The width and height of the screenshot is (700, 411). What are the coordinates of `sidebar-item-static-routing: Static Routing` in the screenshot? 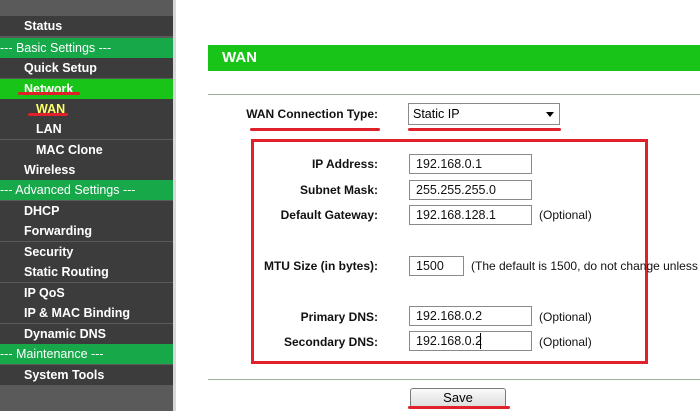 It's located at (86, 272).